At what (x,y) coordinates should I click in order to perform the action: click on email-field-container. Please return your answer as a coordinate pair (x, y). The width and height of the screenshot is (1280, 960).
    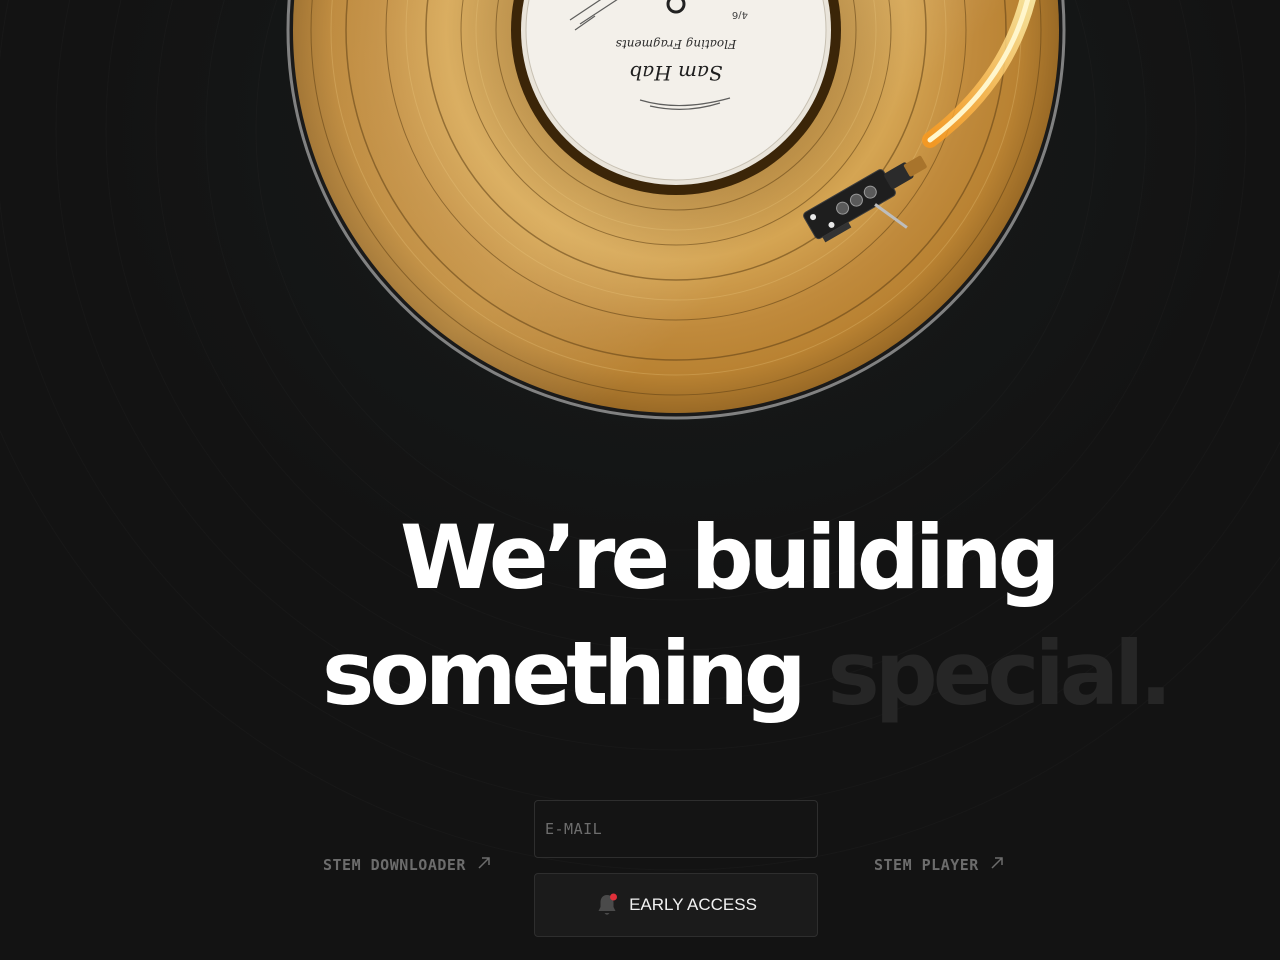
    Looking at the image, I should click on (676, 829).